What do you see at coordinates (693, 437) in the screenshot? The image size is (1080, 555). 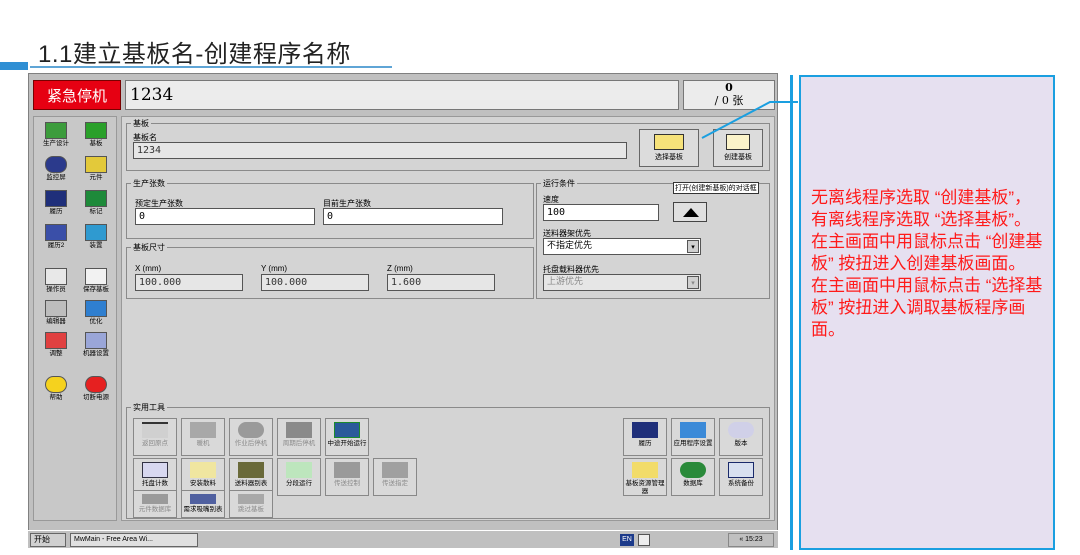 I see `tool-app-settings: 应用程序设置` at bounding box center [693, 437].